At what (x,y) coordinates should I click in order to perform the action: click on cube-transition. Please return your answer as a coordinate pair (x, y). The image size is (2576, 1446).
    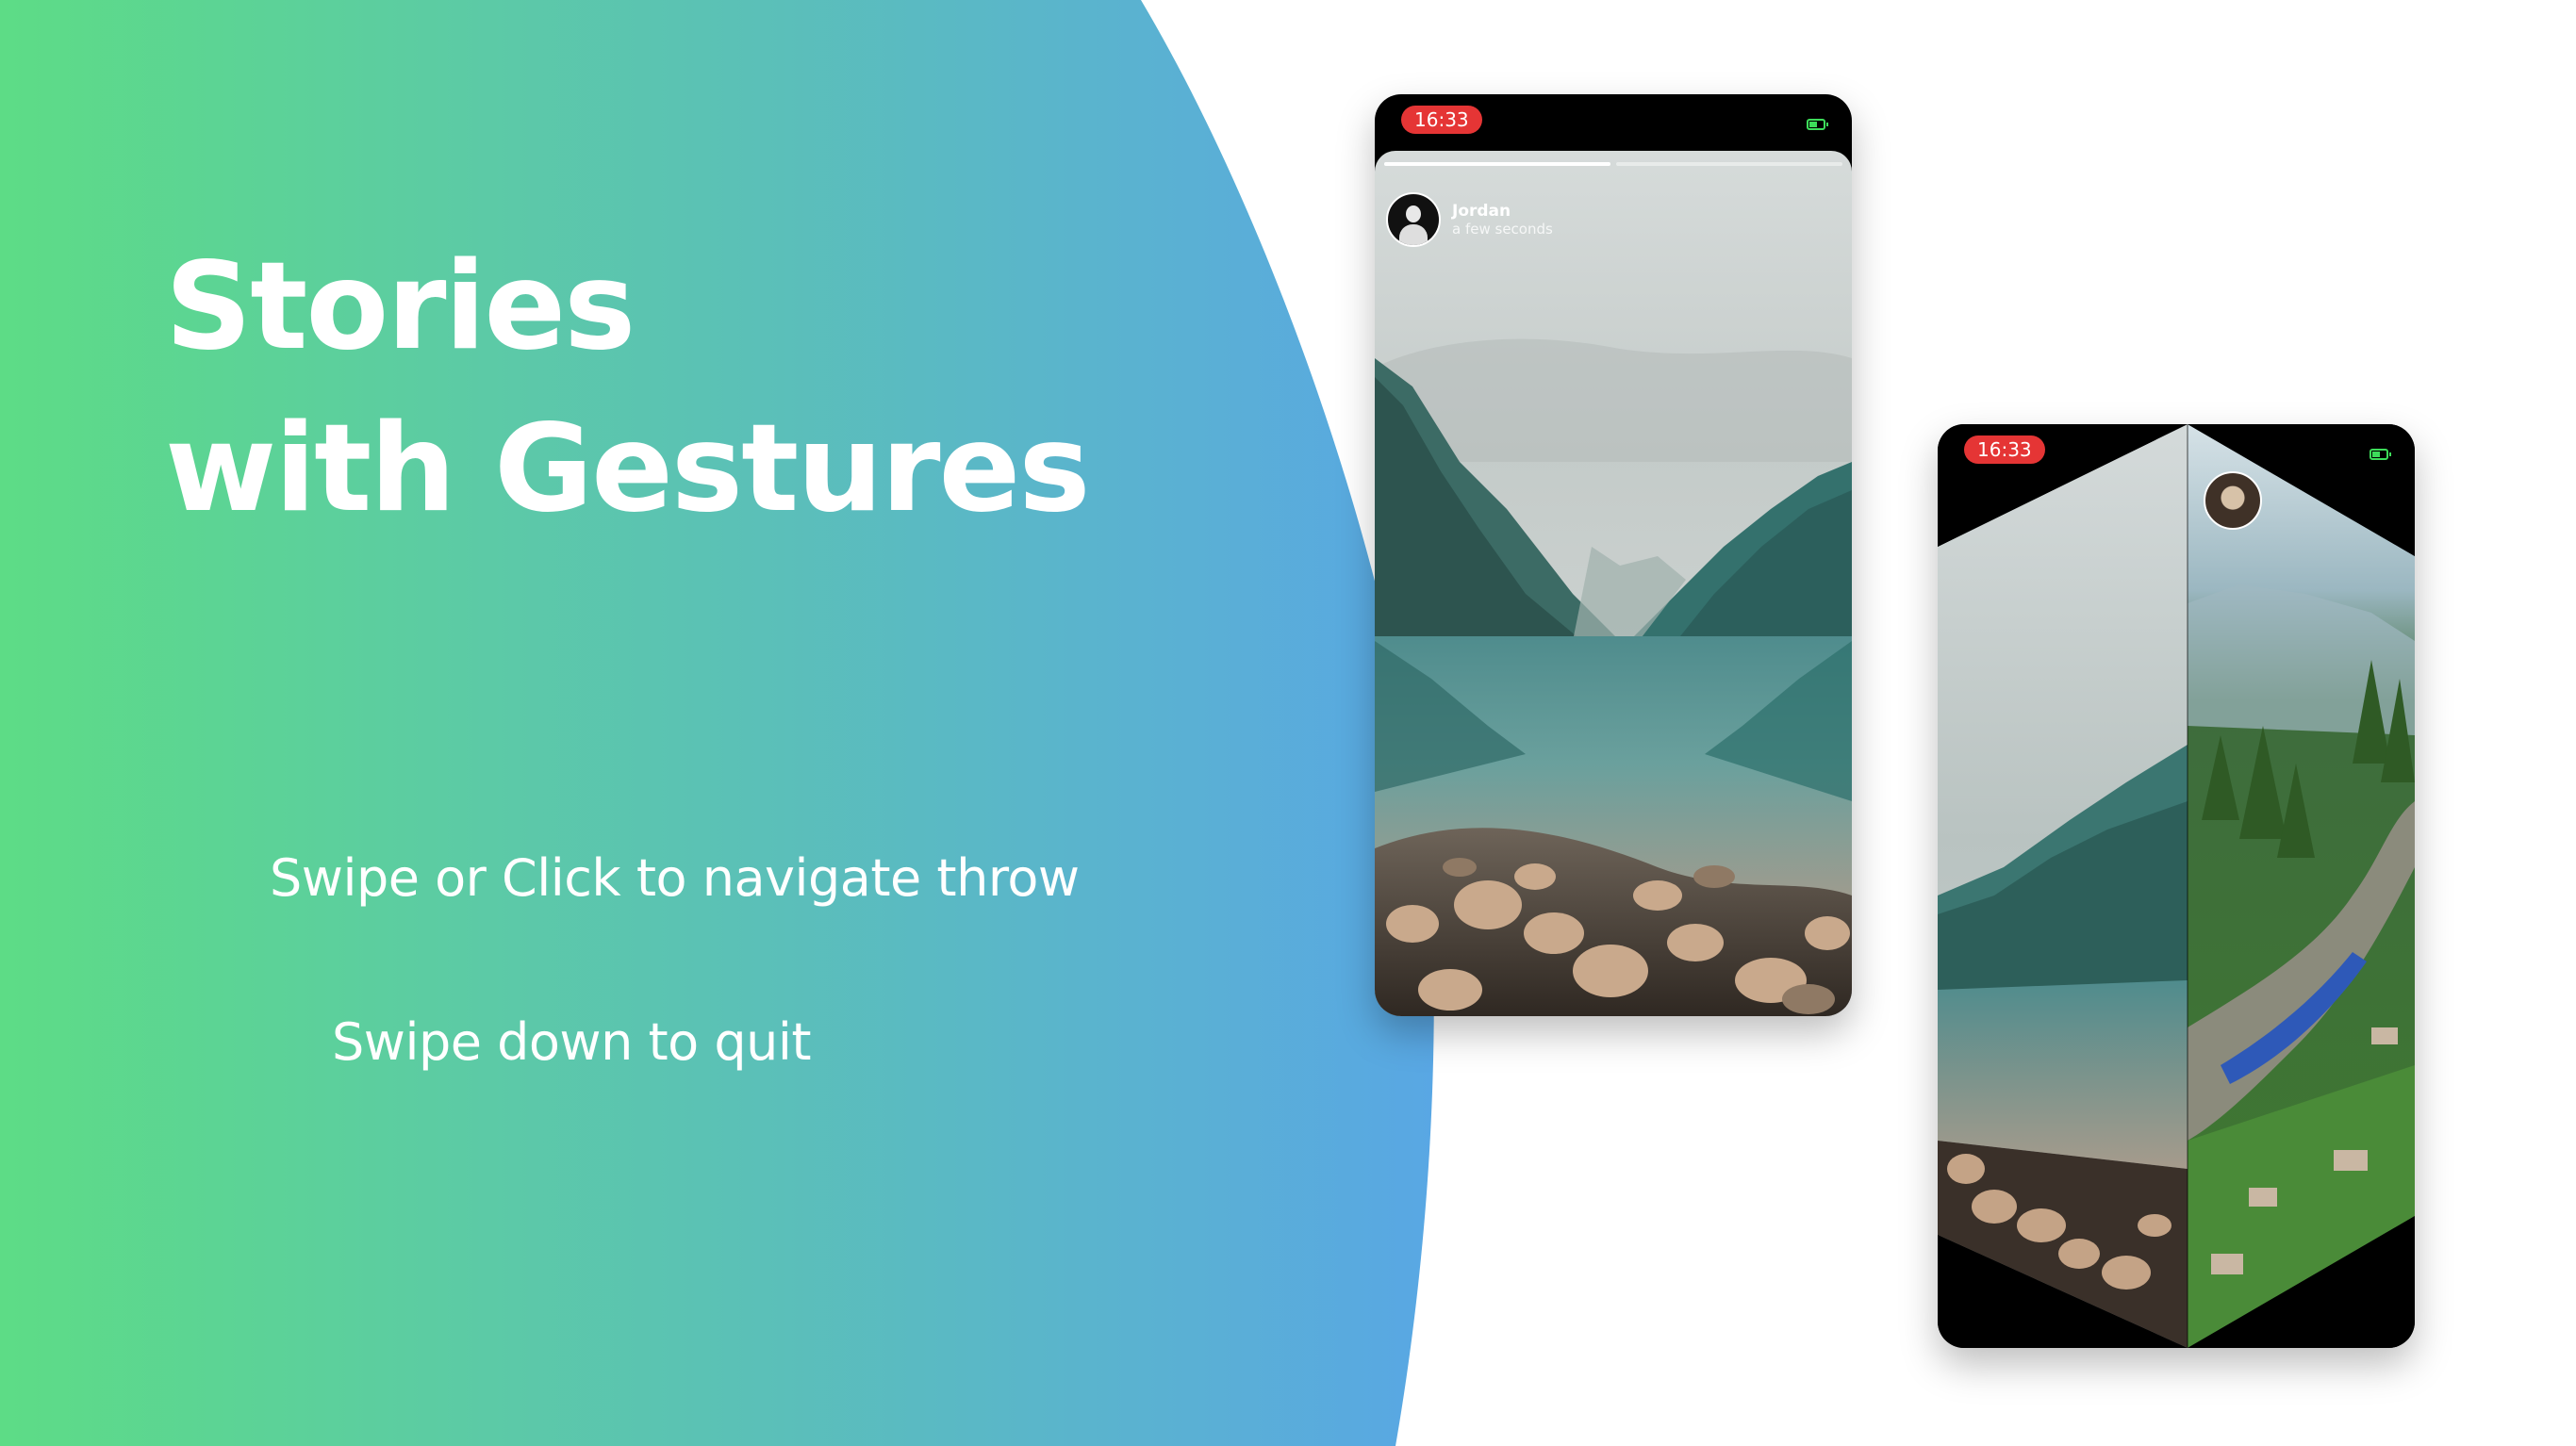
    Looking at the image, I should click on (2176, 886).